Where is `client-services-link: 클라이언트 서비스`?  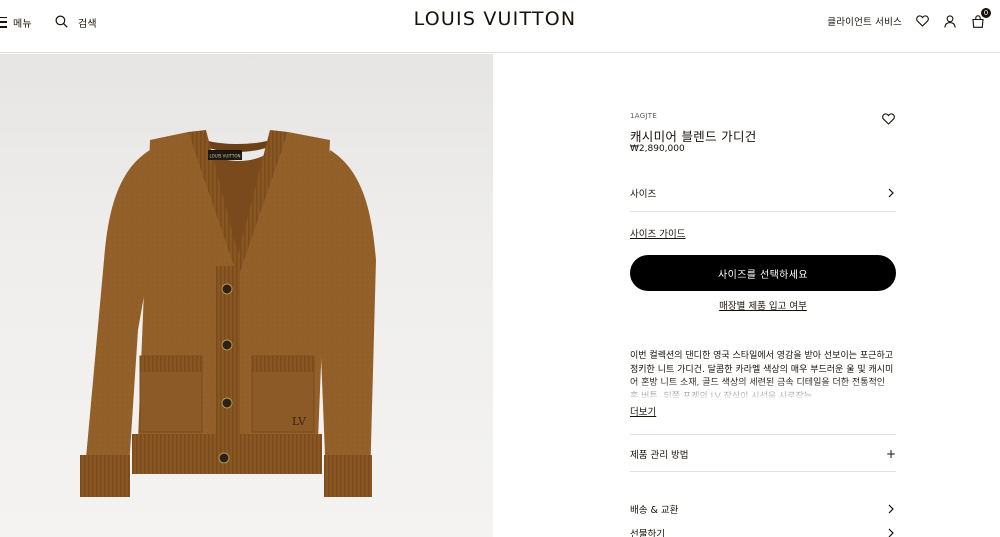 client-services-link: 클라이언트 서비스 is located at coordinates (864, 21).